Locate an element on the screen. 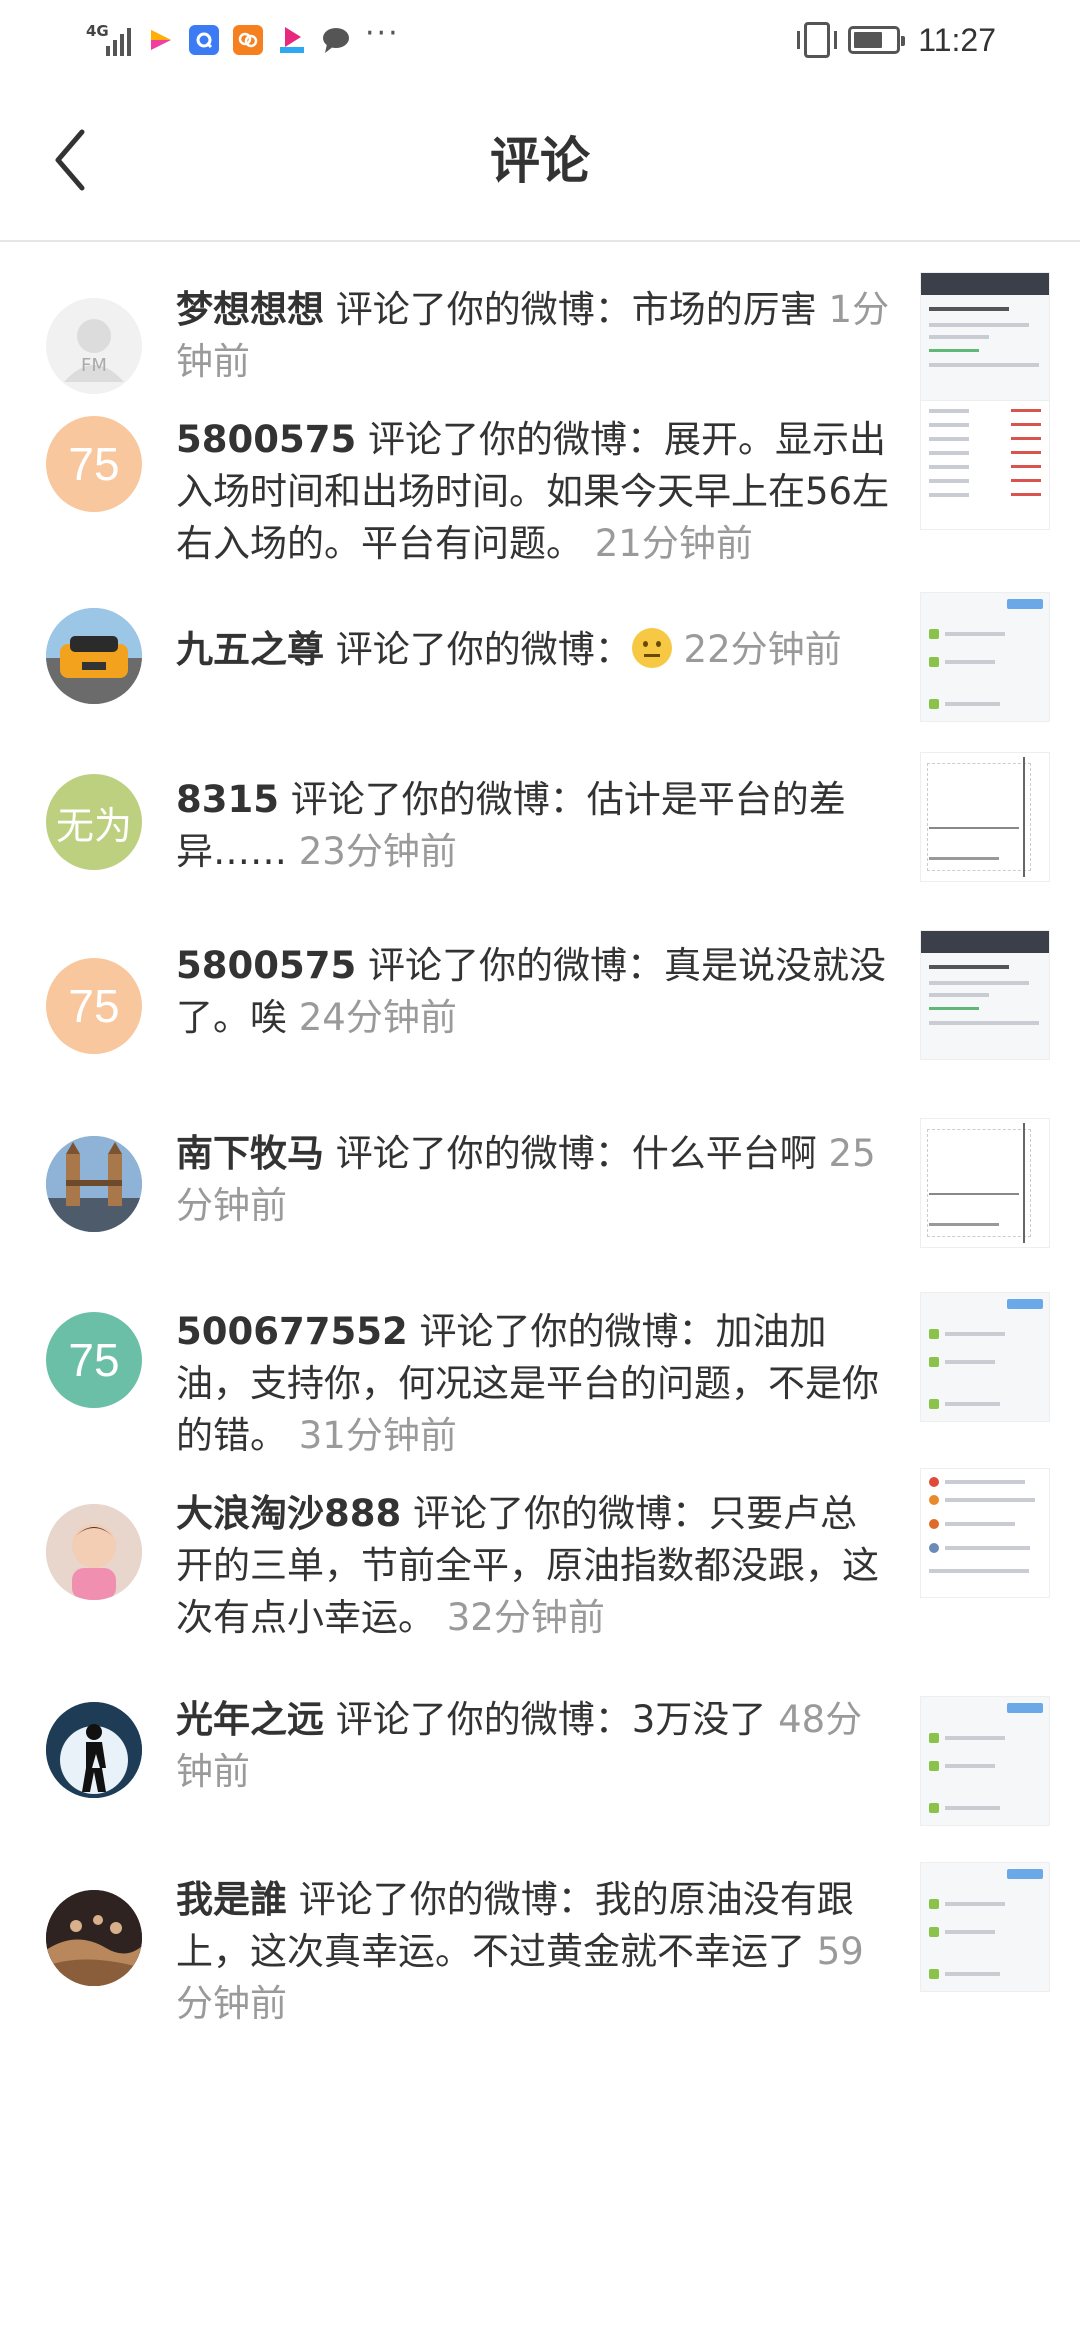  avatar: 无为 is located at coordinates (94, 822).